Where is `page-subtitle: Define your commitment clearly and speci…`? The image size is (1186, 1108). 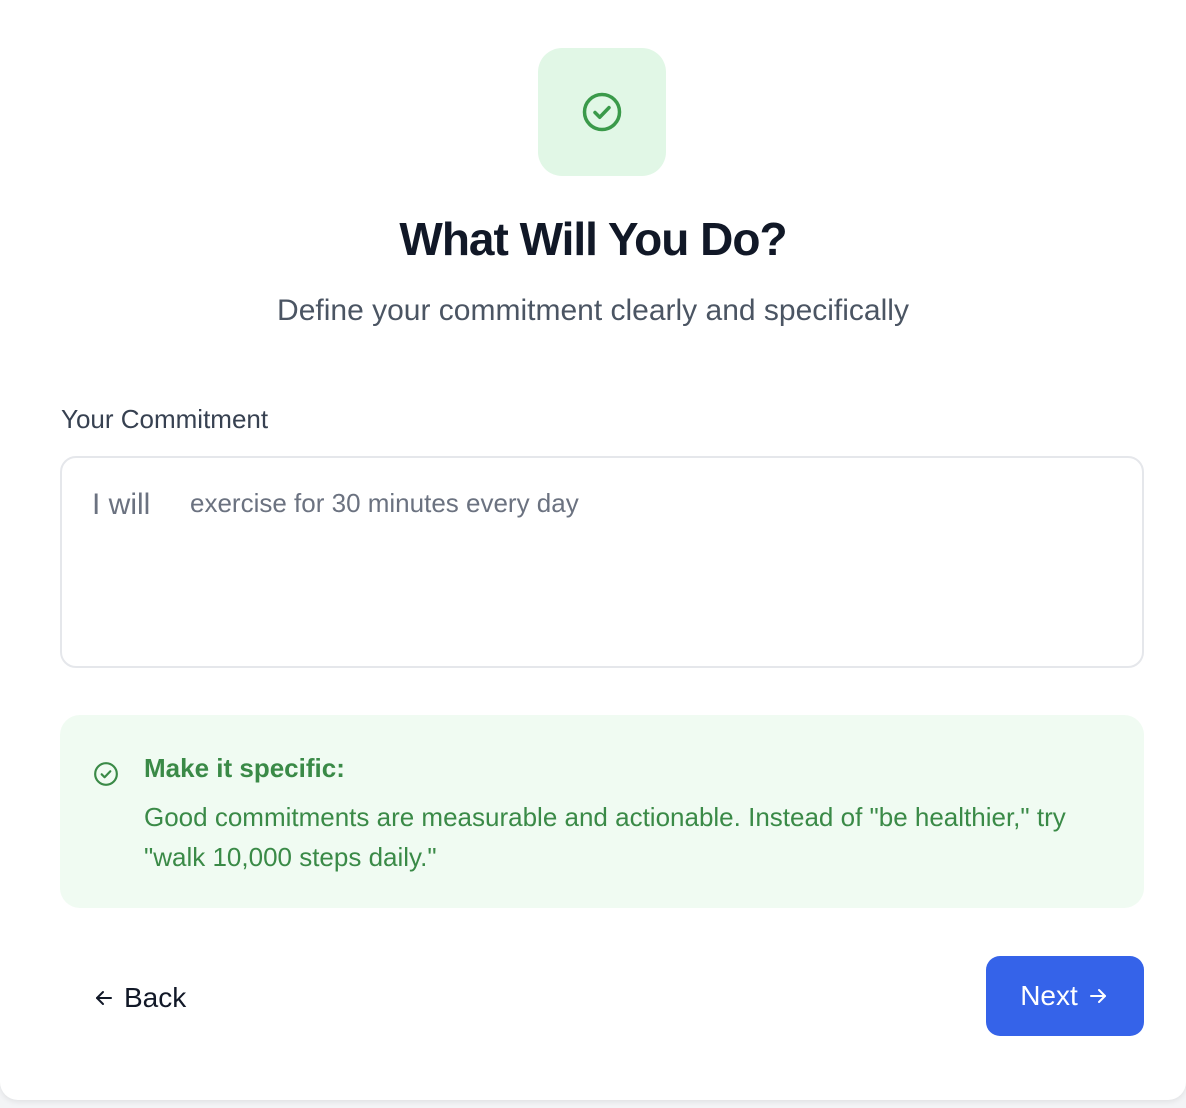
page-subtitle: Define your commitment clearly and speci… is located at coordinates (593, 310).